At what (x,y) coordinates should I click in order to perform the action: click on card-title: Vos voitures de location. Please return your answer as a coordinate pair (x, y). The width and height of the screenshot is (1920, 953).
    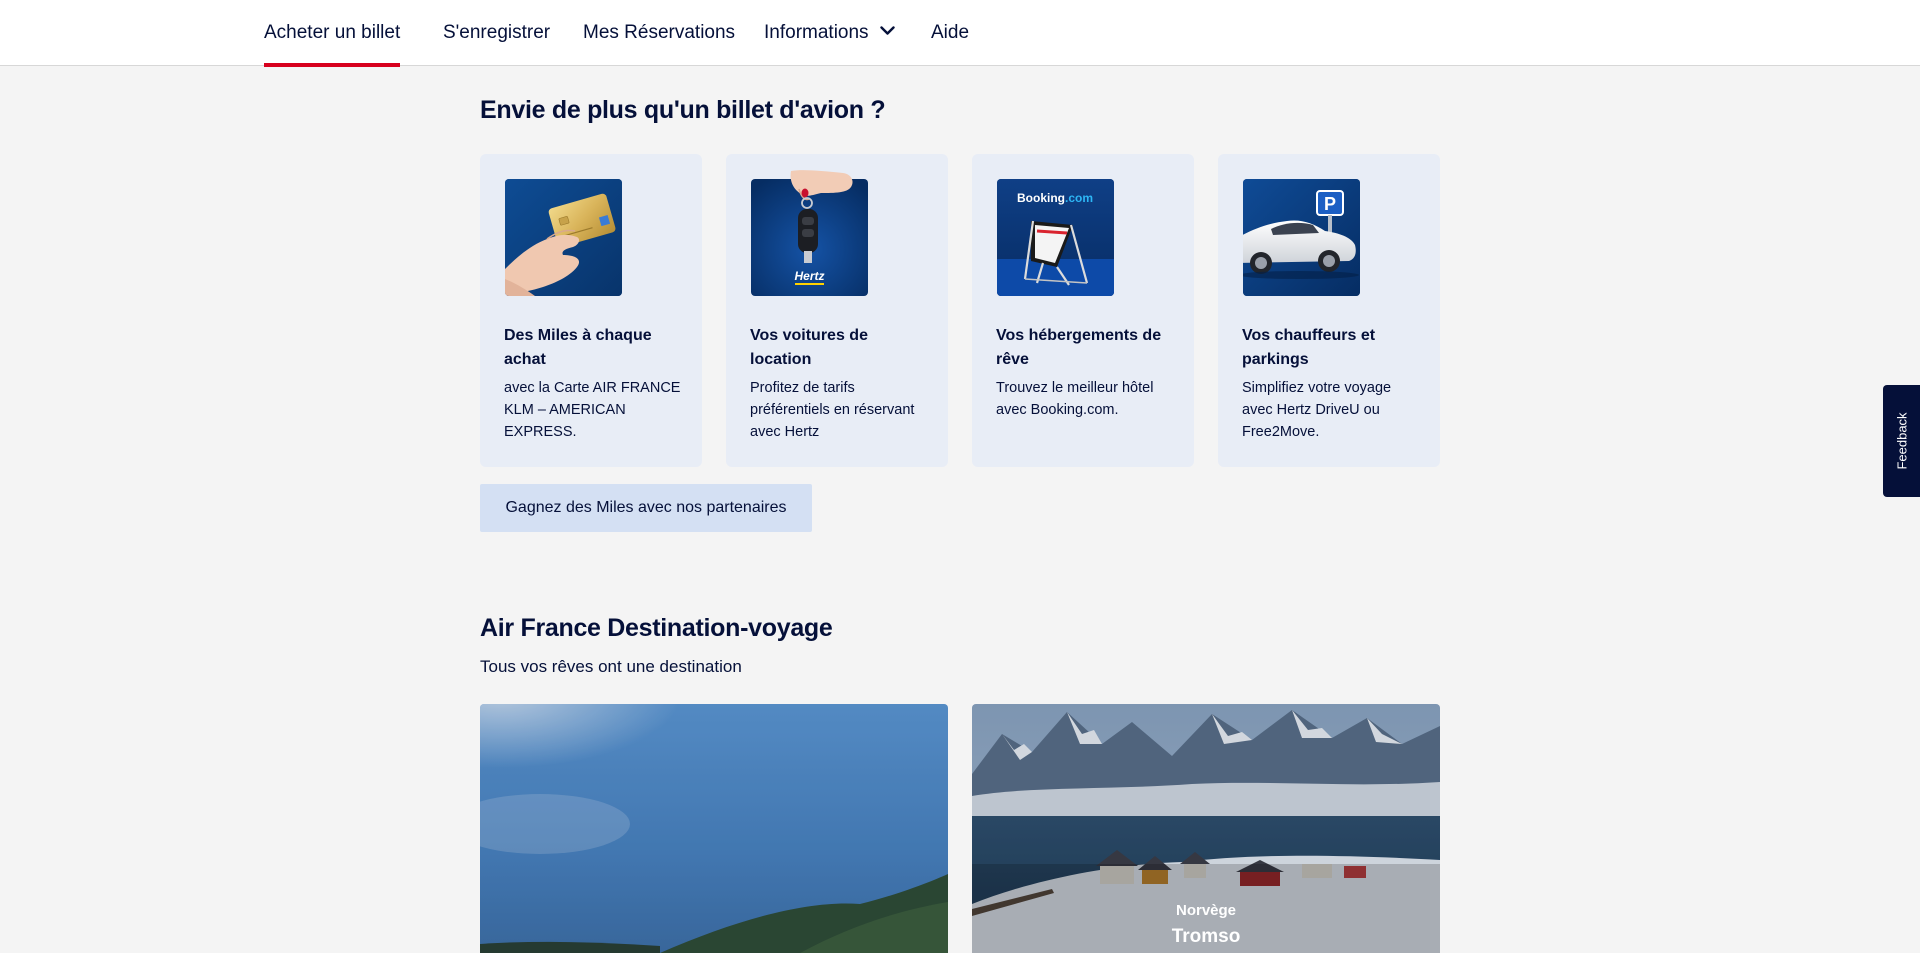
    Looking at the image, I should click on (809, 347).